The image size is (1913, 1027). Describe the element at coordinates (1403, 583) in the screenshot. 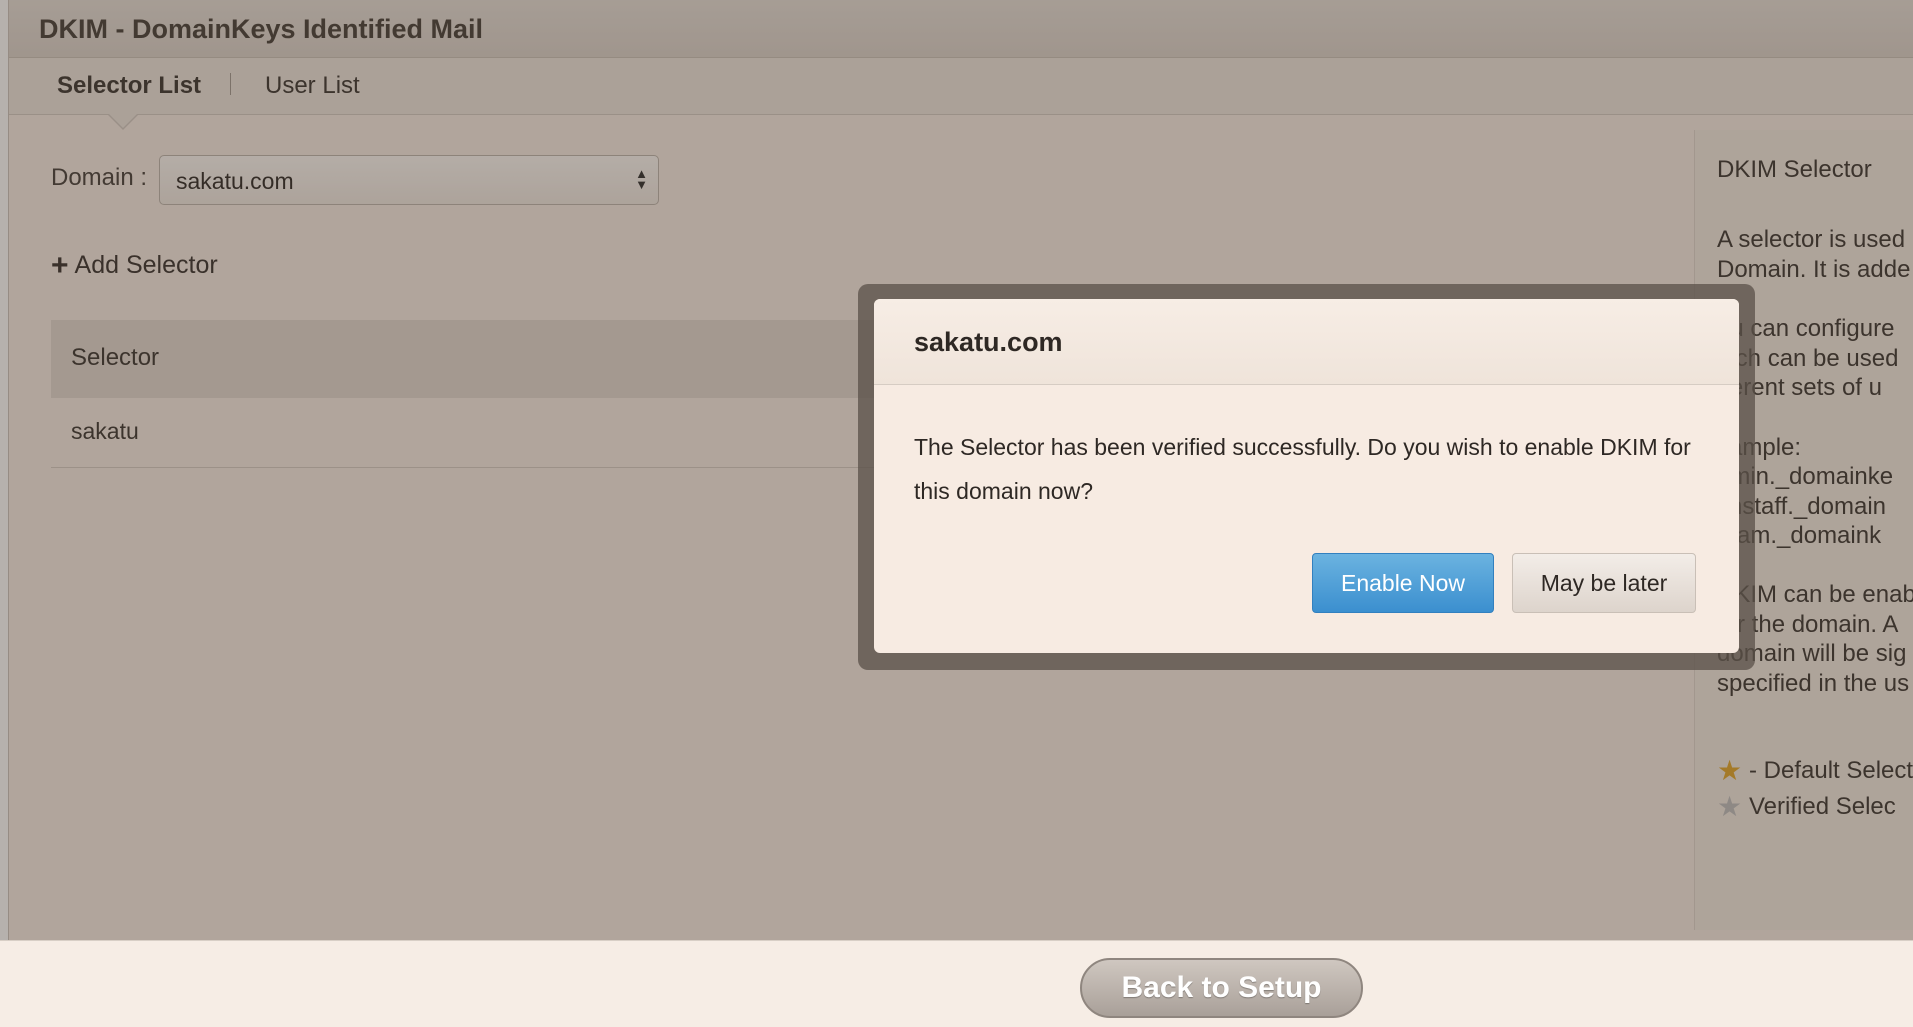

I see `enable-now-button: Enable Now` at that location.